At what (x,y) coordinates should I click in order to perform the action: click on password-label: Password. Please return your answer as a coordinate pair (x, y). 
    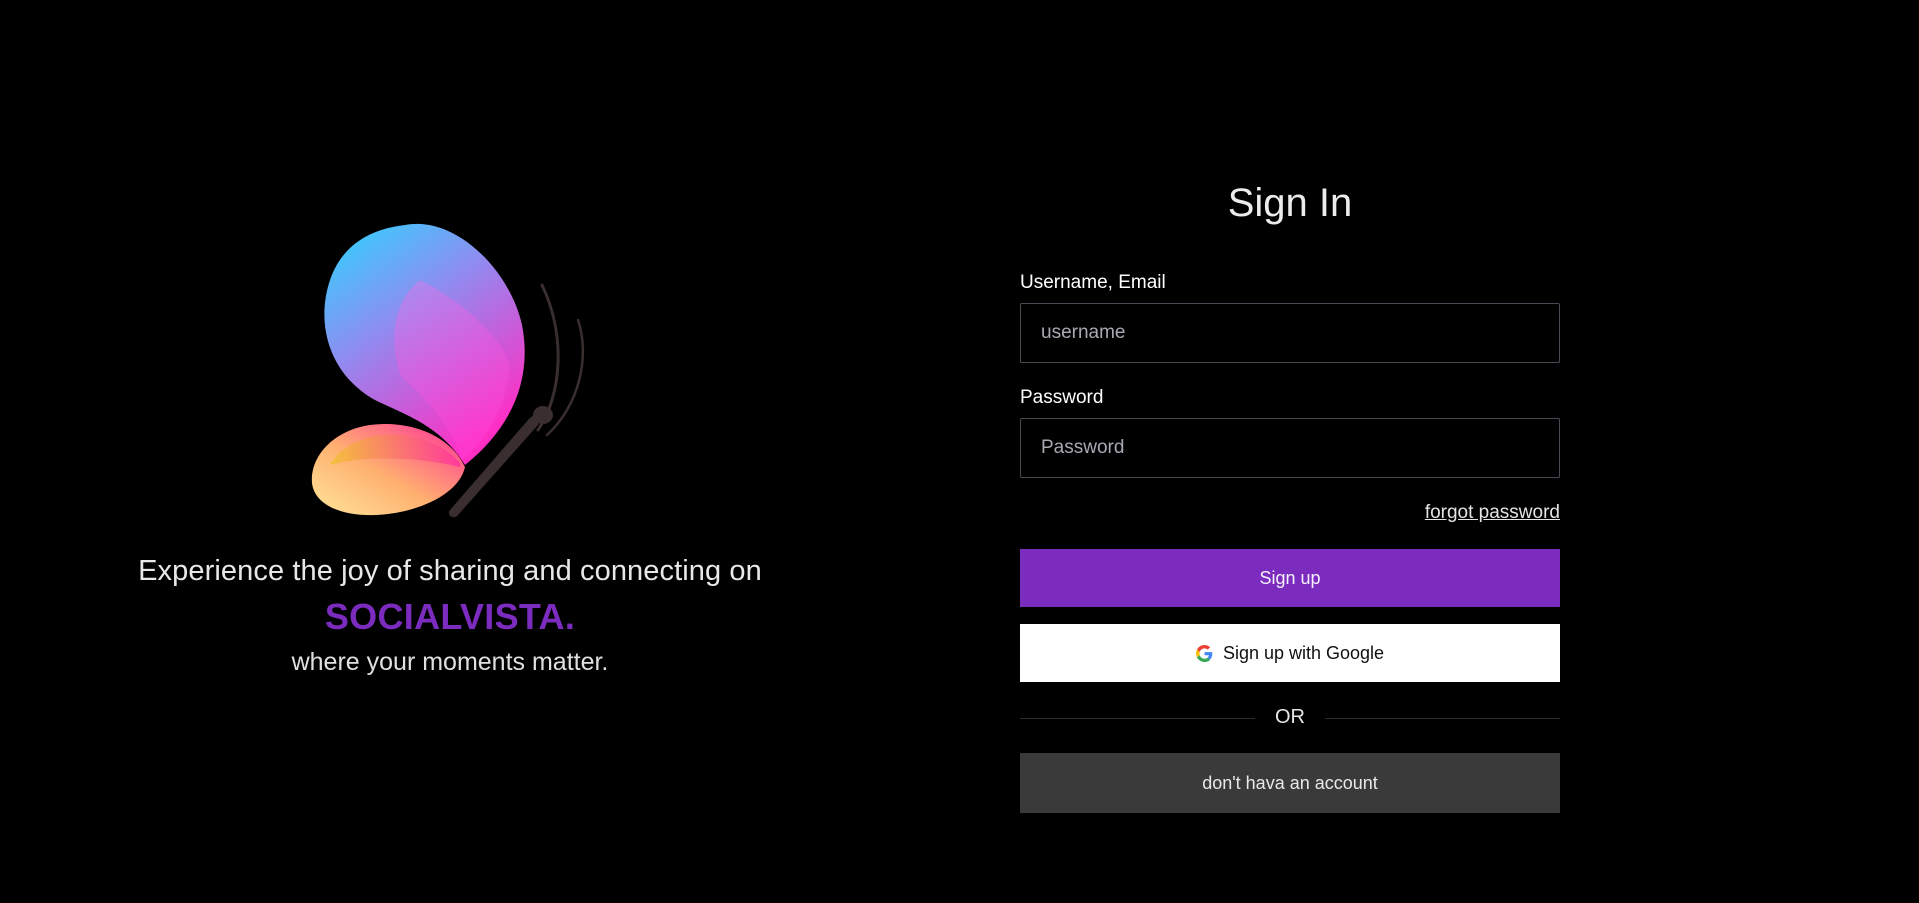
    Looking at the image, I should click on (1062, 397).